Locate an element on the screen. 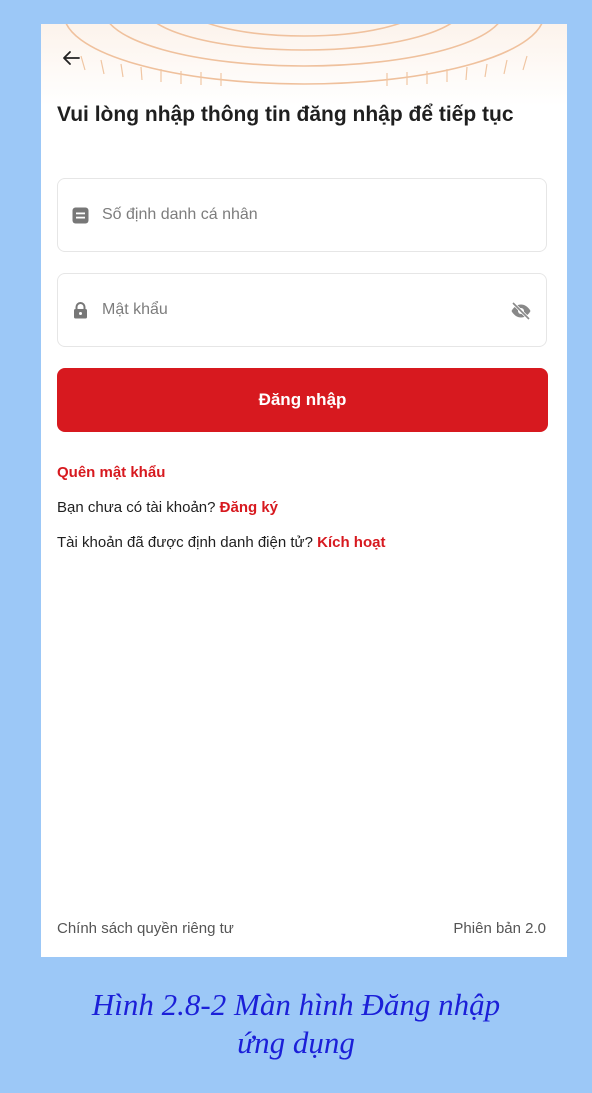 This screenshot has height=1093, width=592. register-row: Bạn chưa có tài khoản? Đăng ký is located at coordinates (167, 507).